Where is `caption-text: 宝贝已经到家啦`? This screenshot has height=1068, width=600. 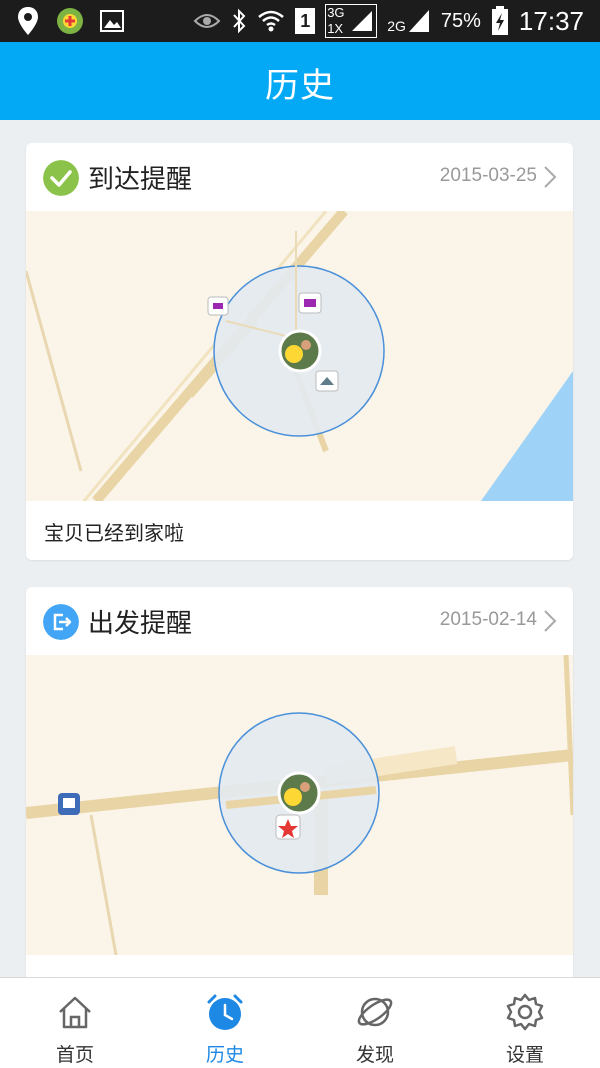 caption-text: 宝贝已经到家啦 is located at coordinates (114, 533).